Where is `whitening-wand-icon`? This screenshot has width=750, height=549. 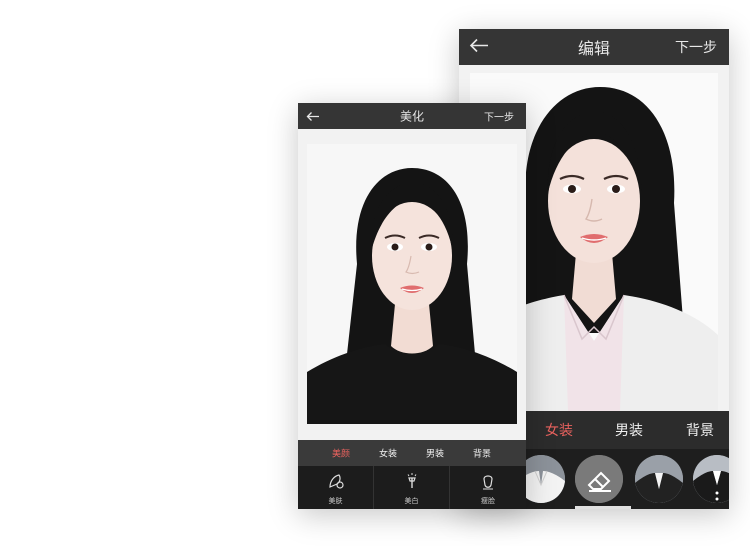
whitening-wand-icon is located at coordinates (411, 480).